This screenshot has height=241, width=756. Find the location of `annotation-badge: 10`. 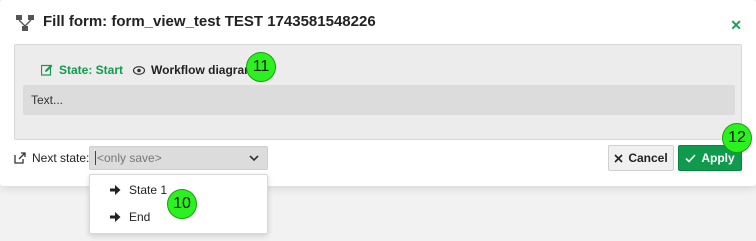

annotation-badge: 10 is located at coordinates (182, 204).